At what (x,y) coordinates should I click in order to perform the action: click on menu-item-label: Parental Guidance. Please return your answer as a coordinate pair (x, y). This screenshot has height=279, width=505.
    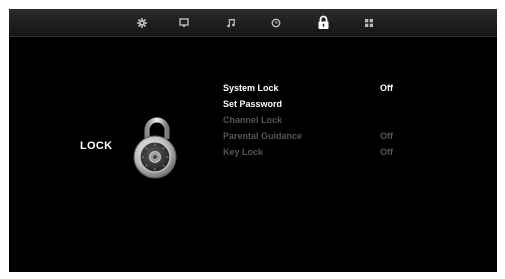
    Looking at the image, I should click on (263, 136).